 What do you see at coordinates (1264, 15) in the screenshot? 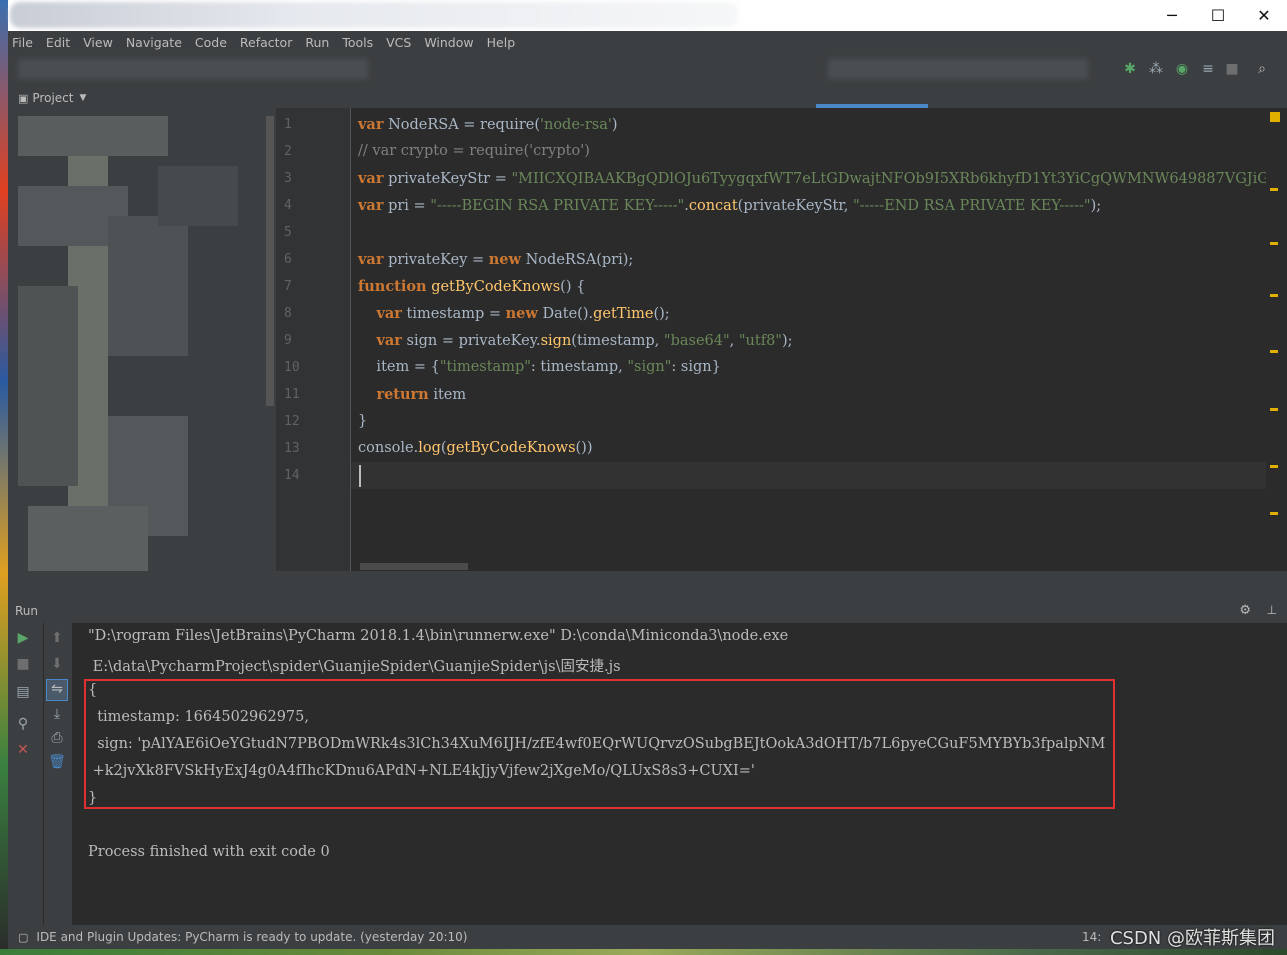
I see `close-button: ✕` at bounding box center [1264, 15].